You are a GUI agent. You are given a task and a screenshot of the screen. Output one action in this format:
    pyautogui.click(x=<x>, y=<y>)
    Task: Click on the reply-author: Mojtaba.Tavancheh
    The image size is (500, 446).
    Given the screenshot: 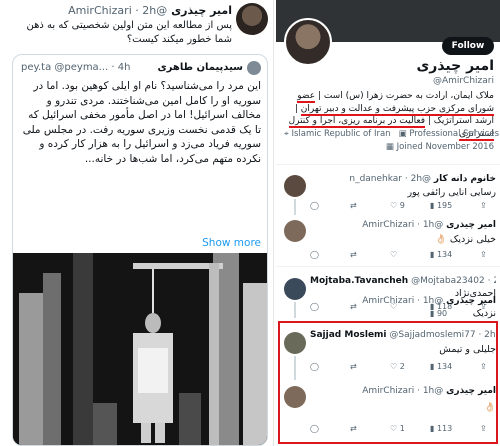 What is the action you would take?
    pyautogui.click(x=359, y=281)
    